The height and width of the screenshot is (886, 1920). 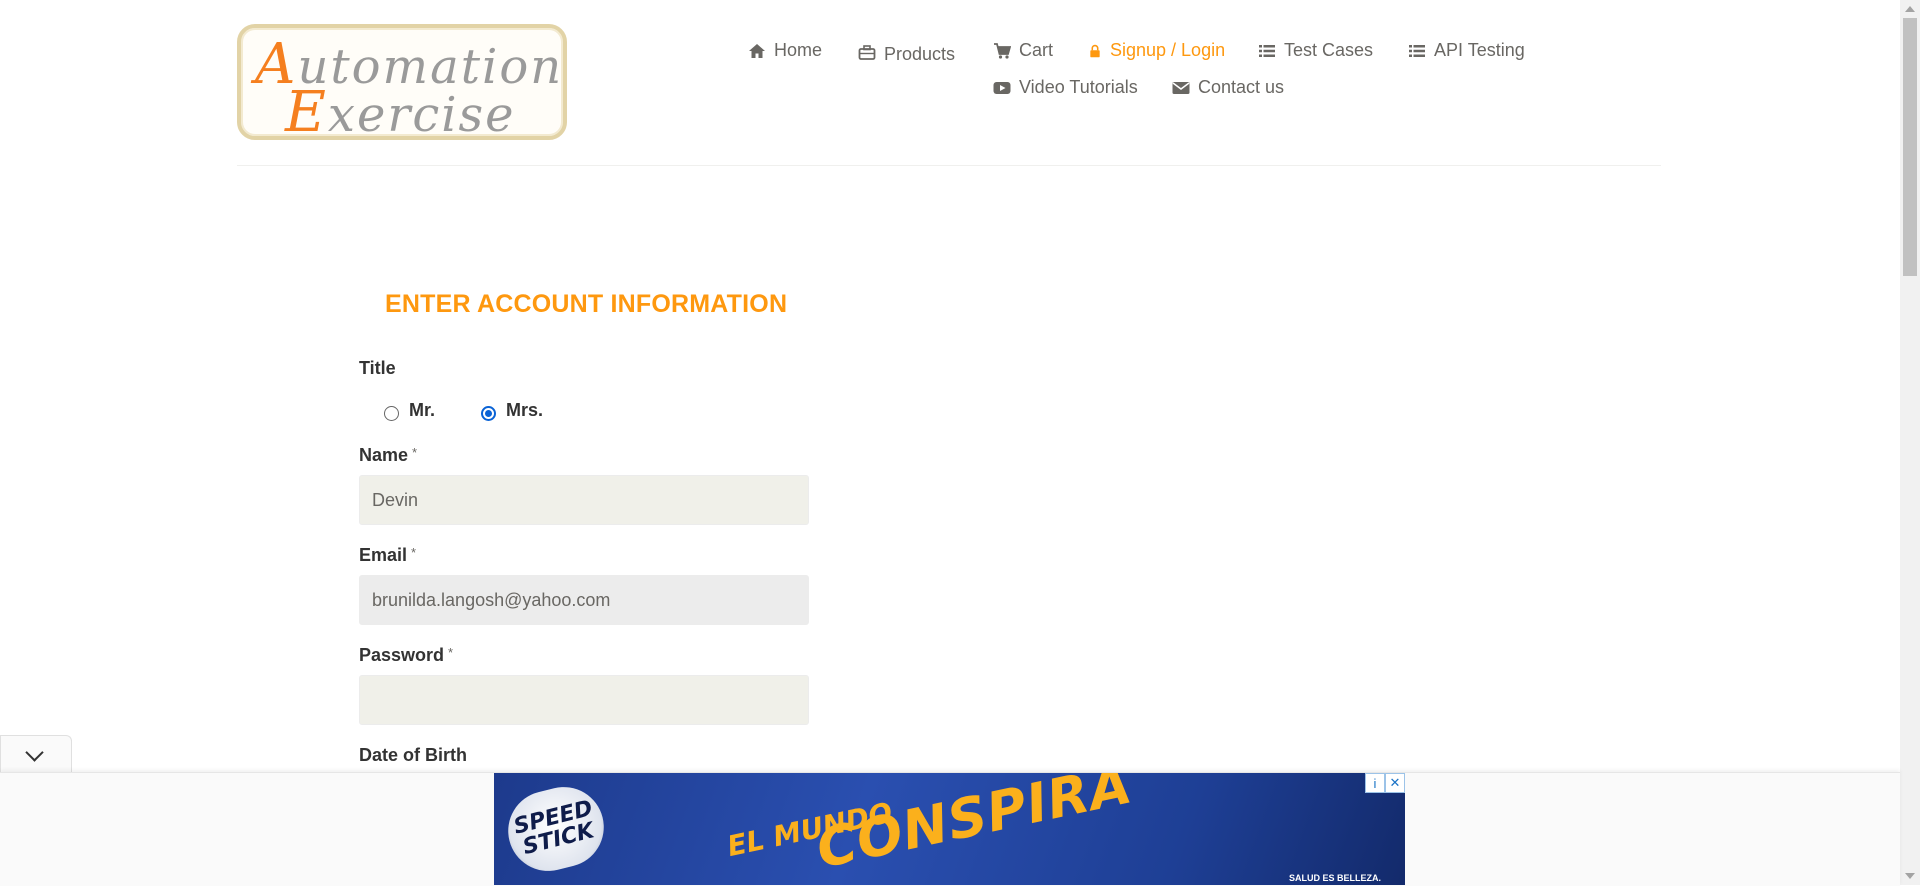 What do you see at coordinates (1910, 876) in the screenshot?
I see `scroll-down-arrow-icon` at bounding box center [1910, 876].